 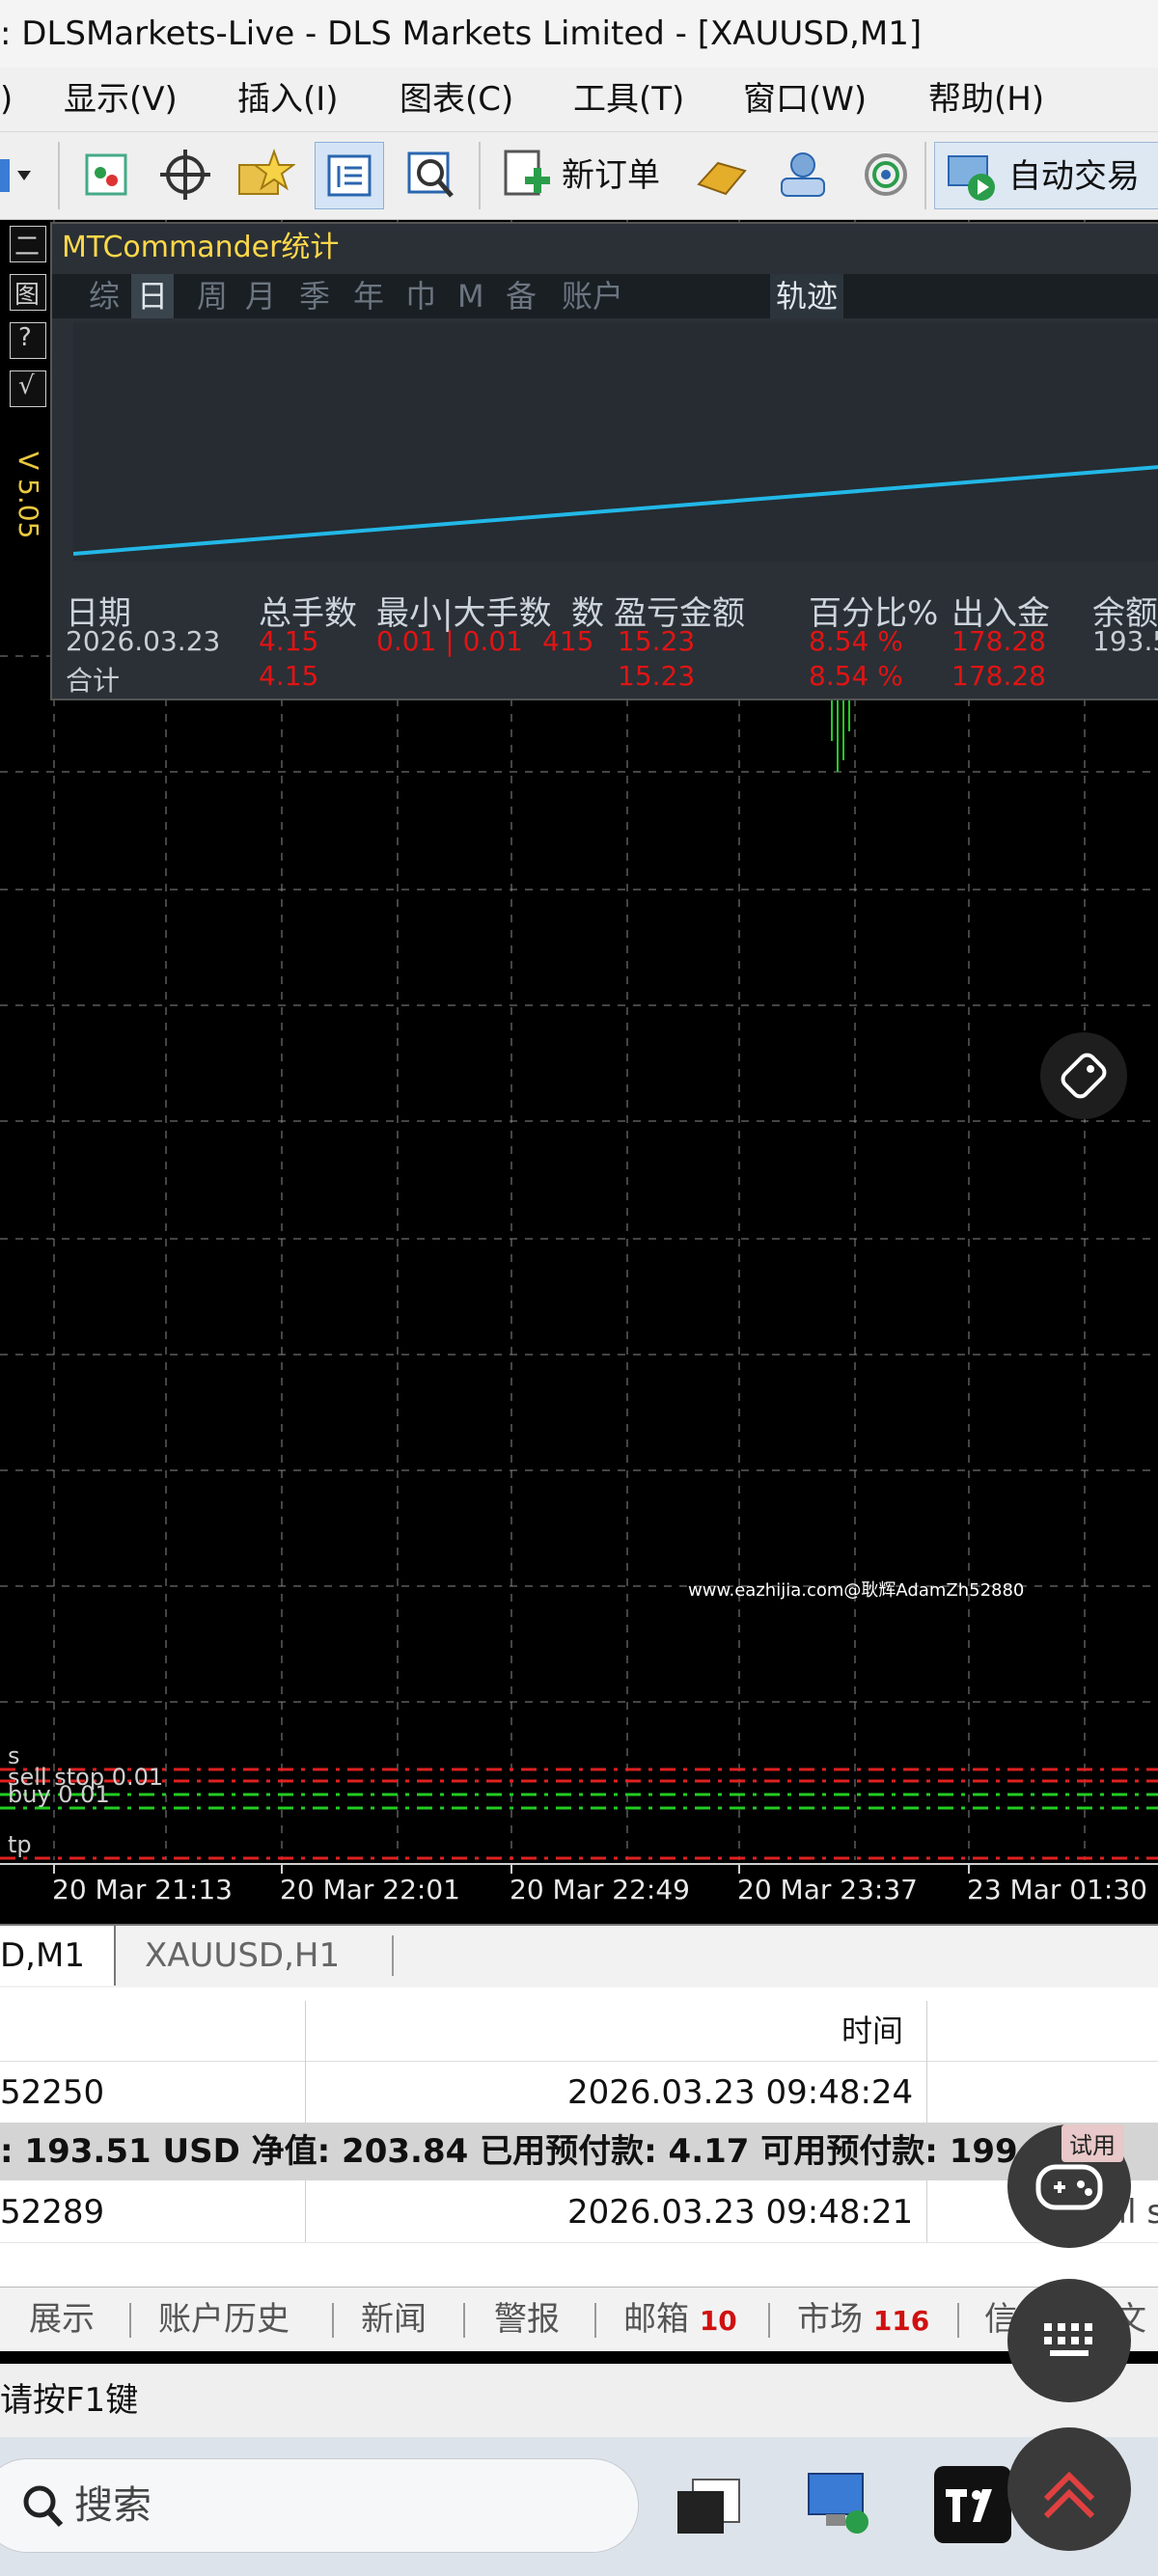 What do you see at coordinates (556, 679) in the screenshot?
I see `stats-total-row: 合计 4.15 15.23 8.54 % 178.28` at bounding box center [556, 679].